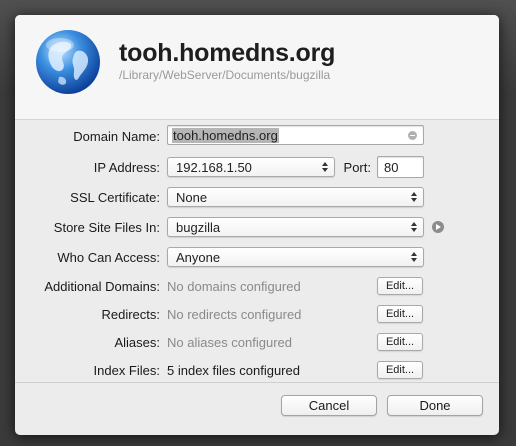  Describe the element at coordinates (137, 342) in the screenshot. I see `aliases-label: Aliases:` at that location.